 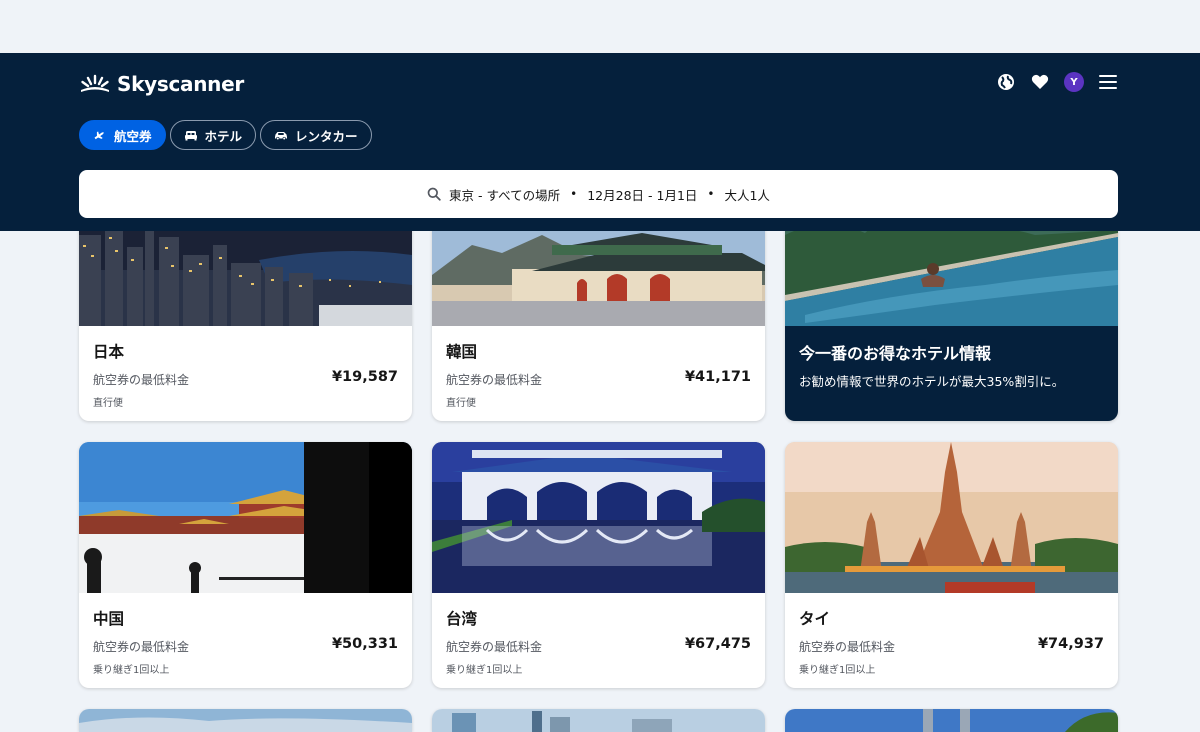 I want to click on tab-flights: 航空券, so click(x=122, y=135).